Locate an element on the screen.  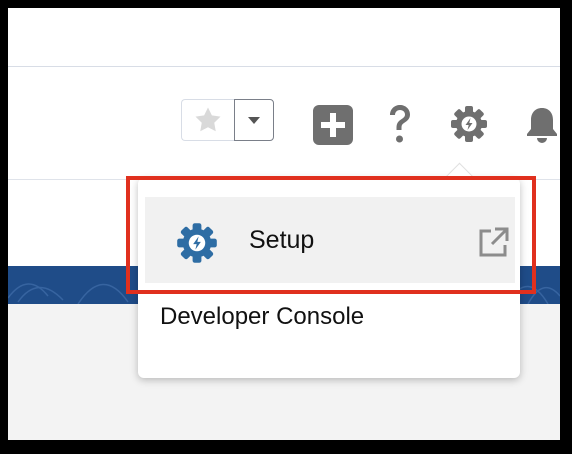
global-header is located at coordinates (284, 37).